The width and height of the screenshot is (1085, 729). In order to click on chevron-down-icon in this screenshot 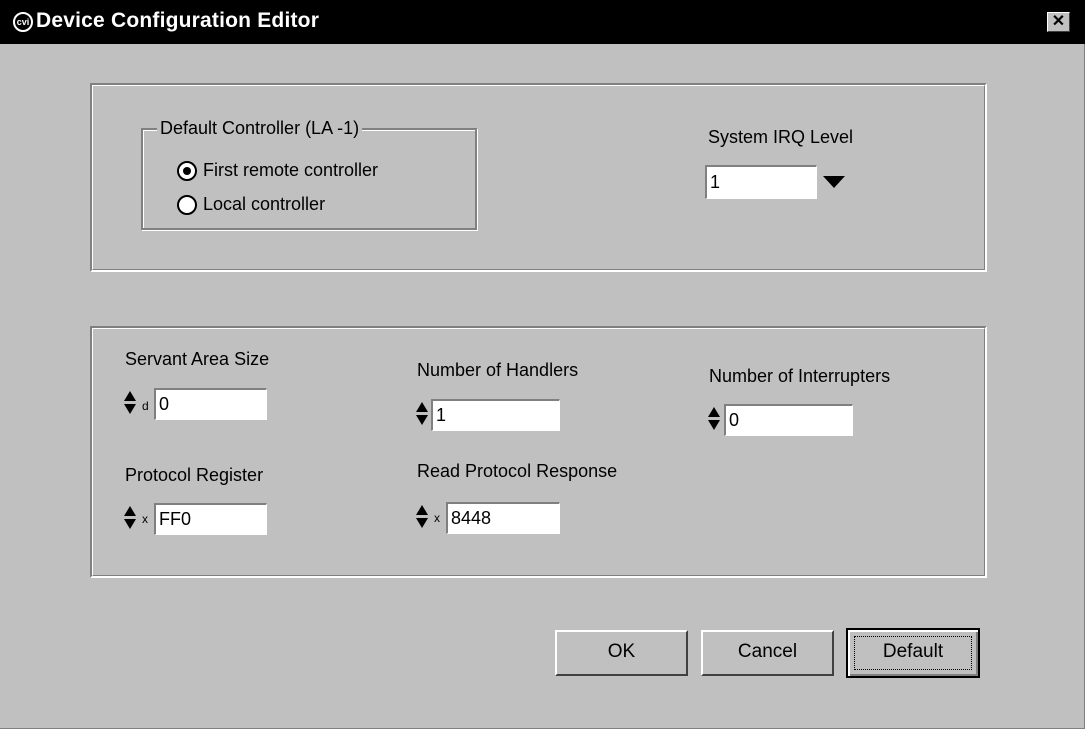, I will do `click(834, 182)`.